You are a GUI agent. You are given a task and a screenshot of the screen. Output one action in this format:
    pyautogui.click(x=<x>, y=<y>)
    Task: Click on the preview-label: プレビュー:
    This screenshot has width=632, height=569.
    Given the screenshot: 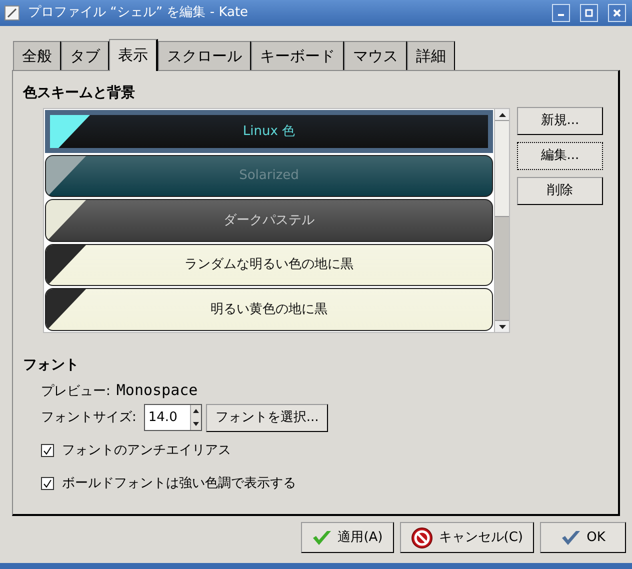 What is the action you would take?
    pyautogui.click(x=75, y=392)
    